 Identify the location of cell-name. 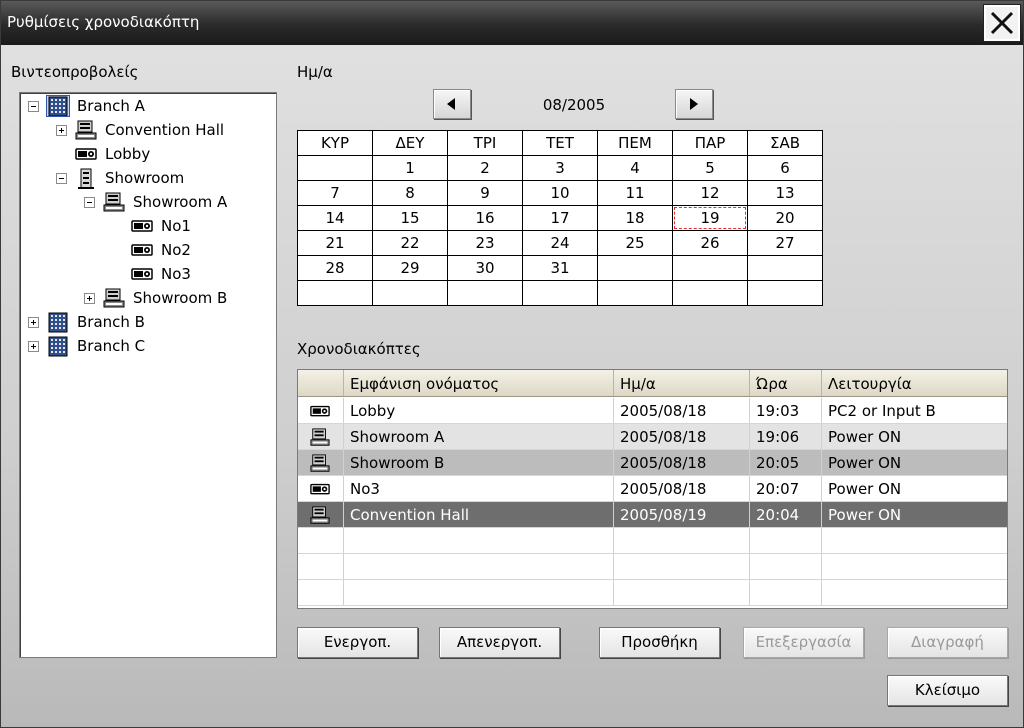
(479, 592).